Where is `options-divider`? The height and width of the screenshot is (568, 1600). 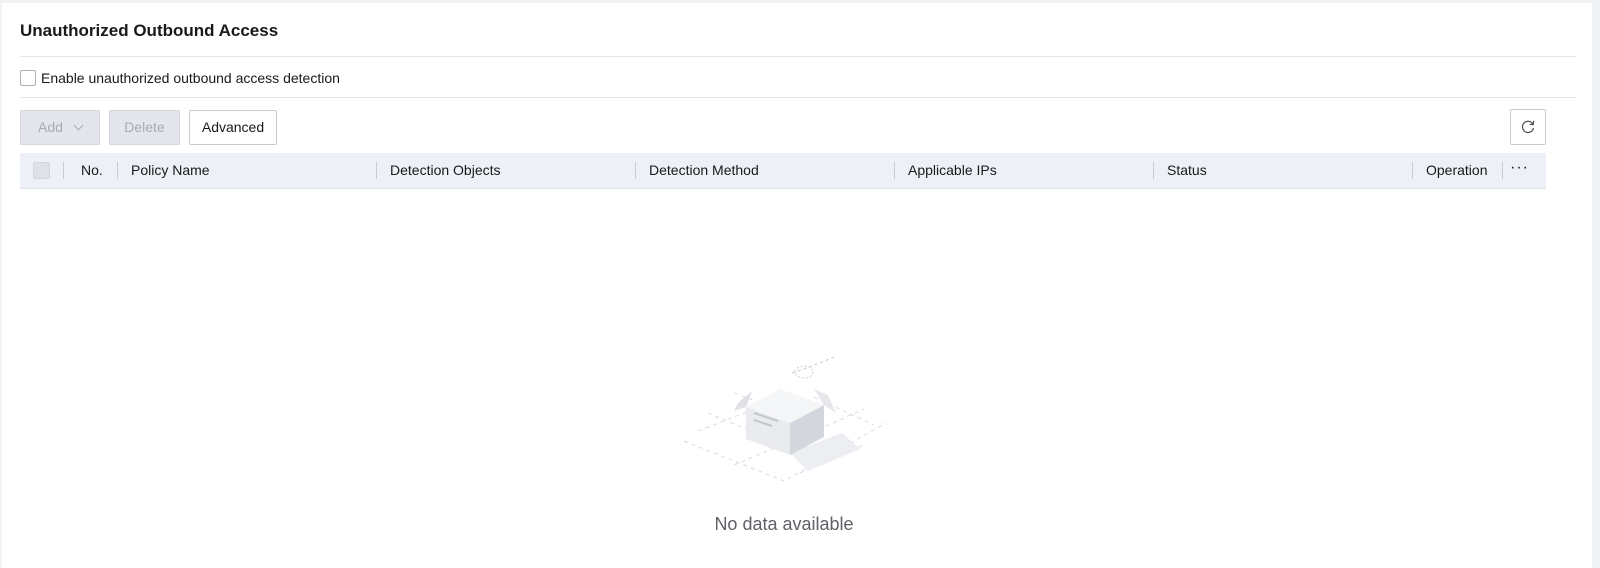 options-divider is located at coordinates (798, 97).